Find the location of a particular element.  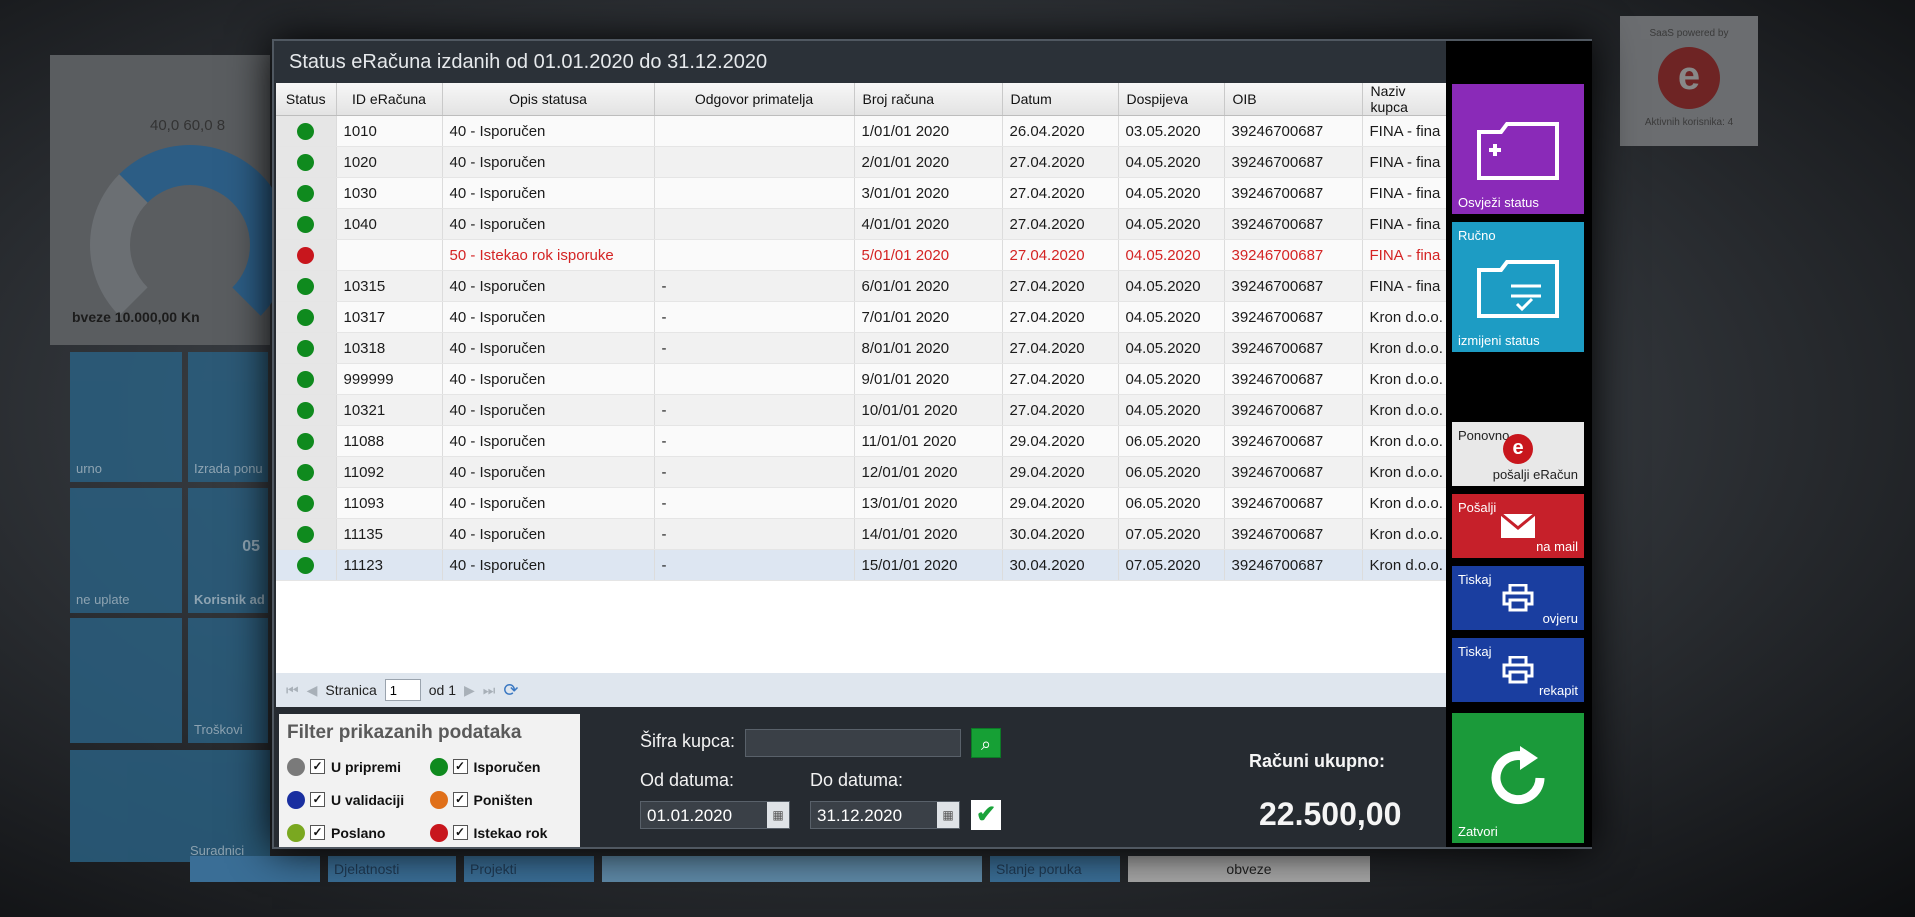

saas-badge: SaaS powered by e Aktivnih korisnika: 4 is located at coordinates (1689, 81).